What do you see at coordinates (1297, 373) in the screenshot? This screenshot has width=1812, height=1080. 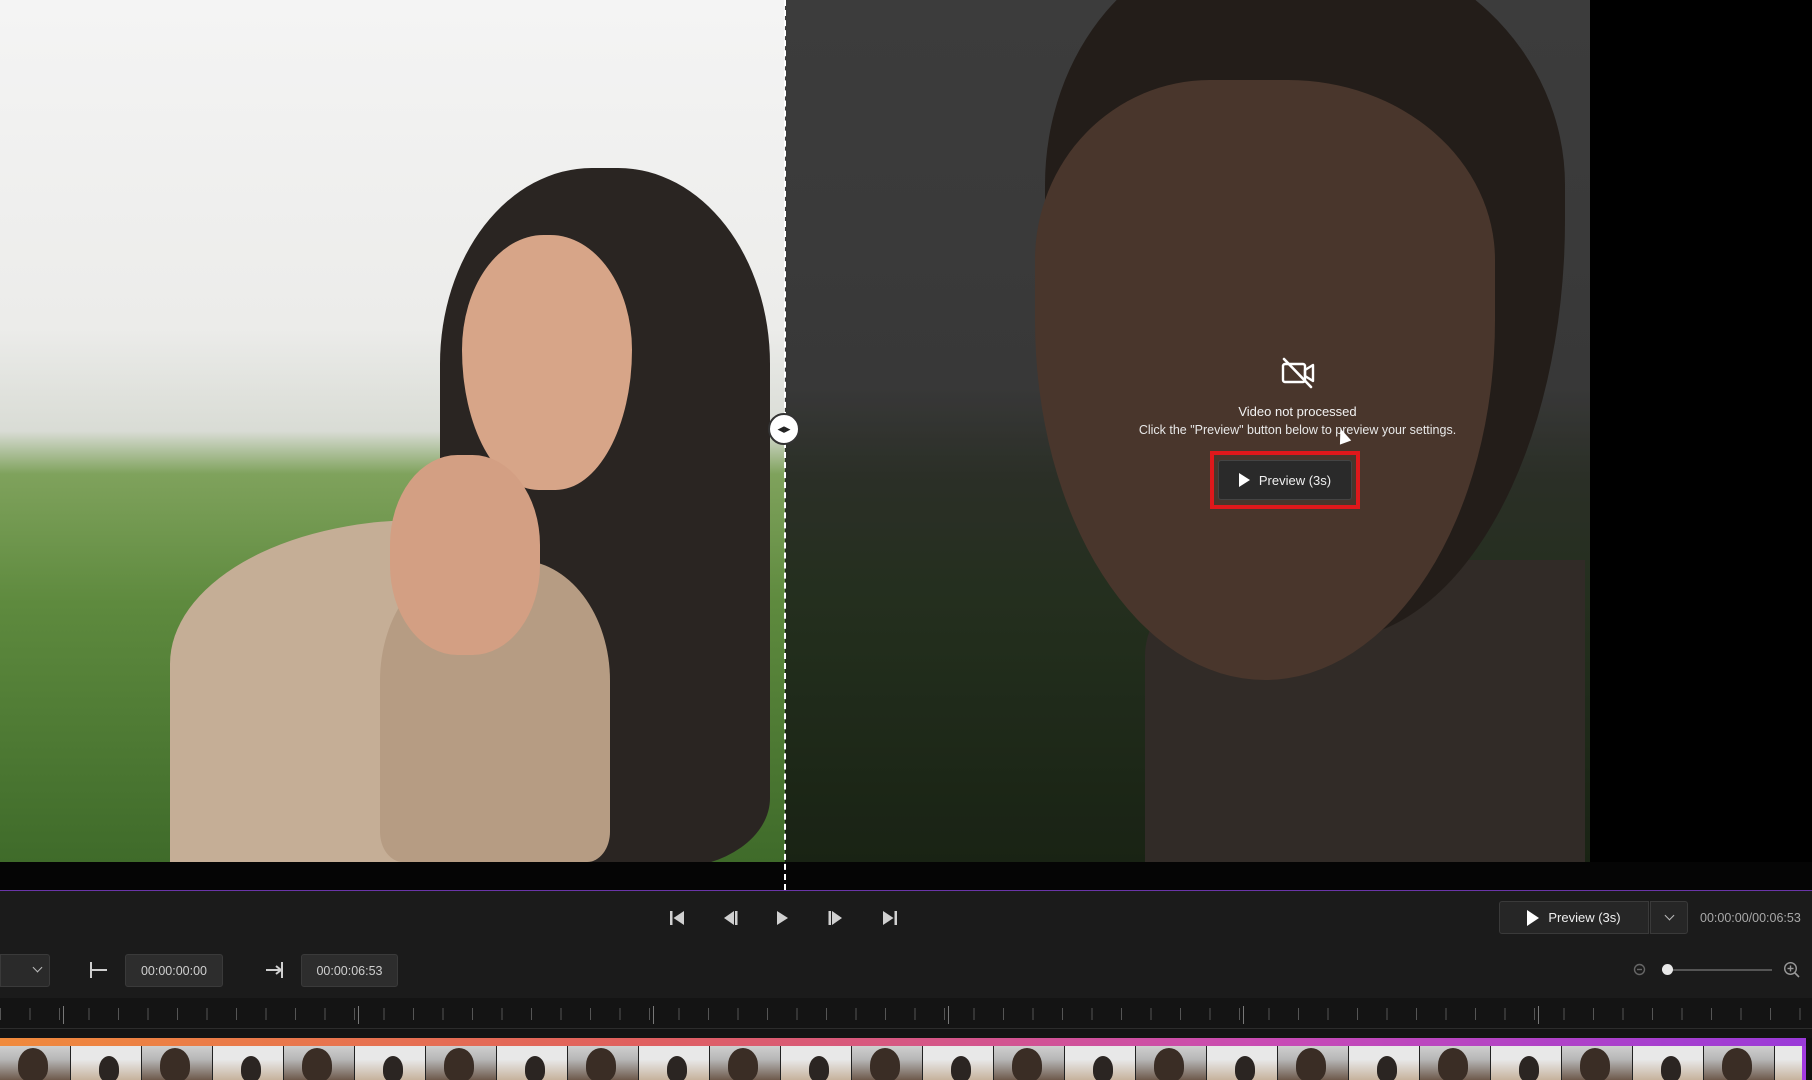 I see `video-off-icon` at bounding box center [1297, 373].